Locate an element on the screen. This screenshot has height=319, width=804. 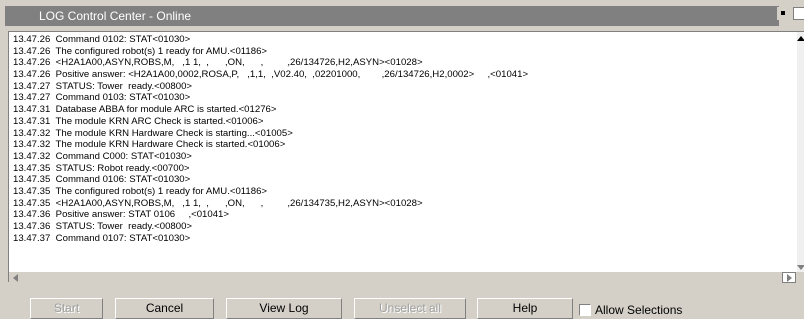
scroll-left-icon is located at coordinates (15, 278).